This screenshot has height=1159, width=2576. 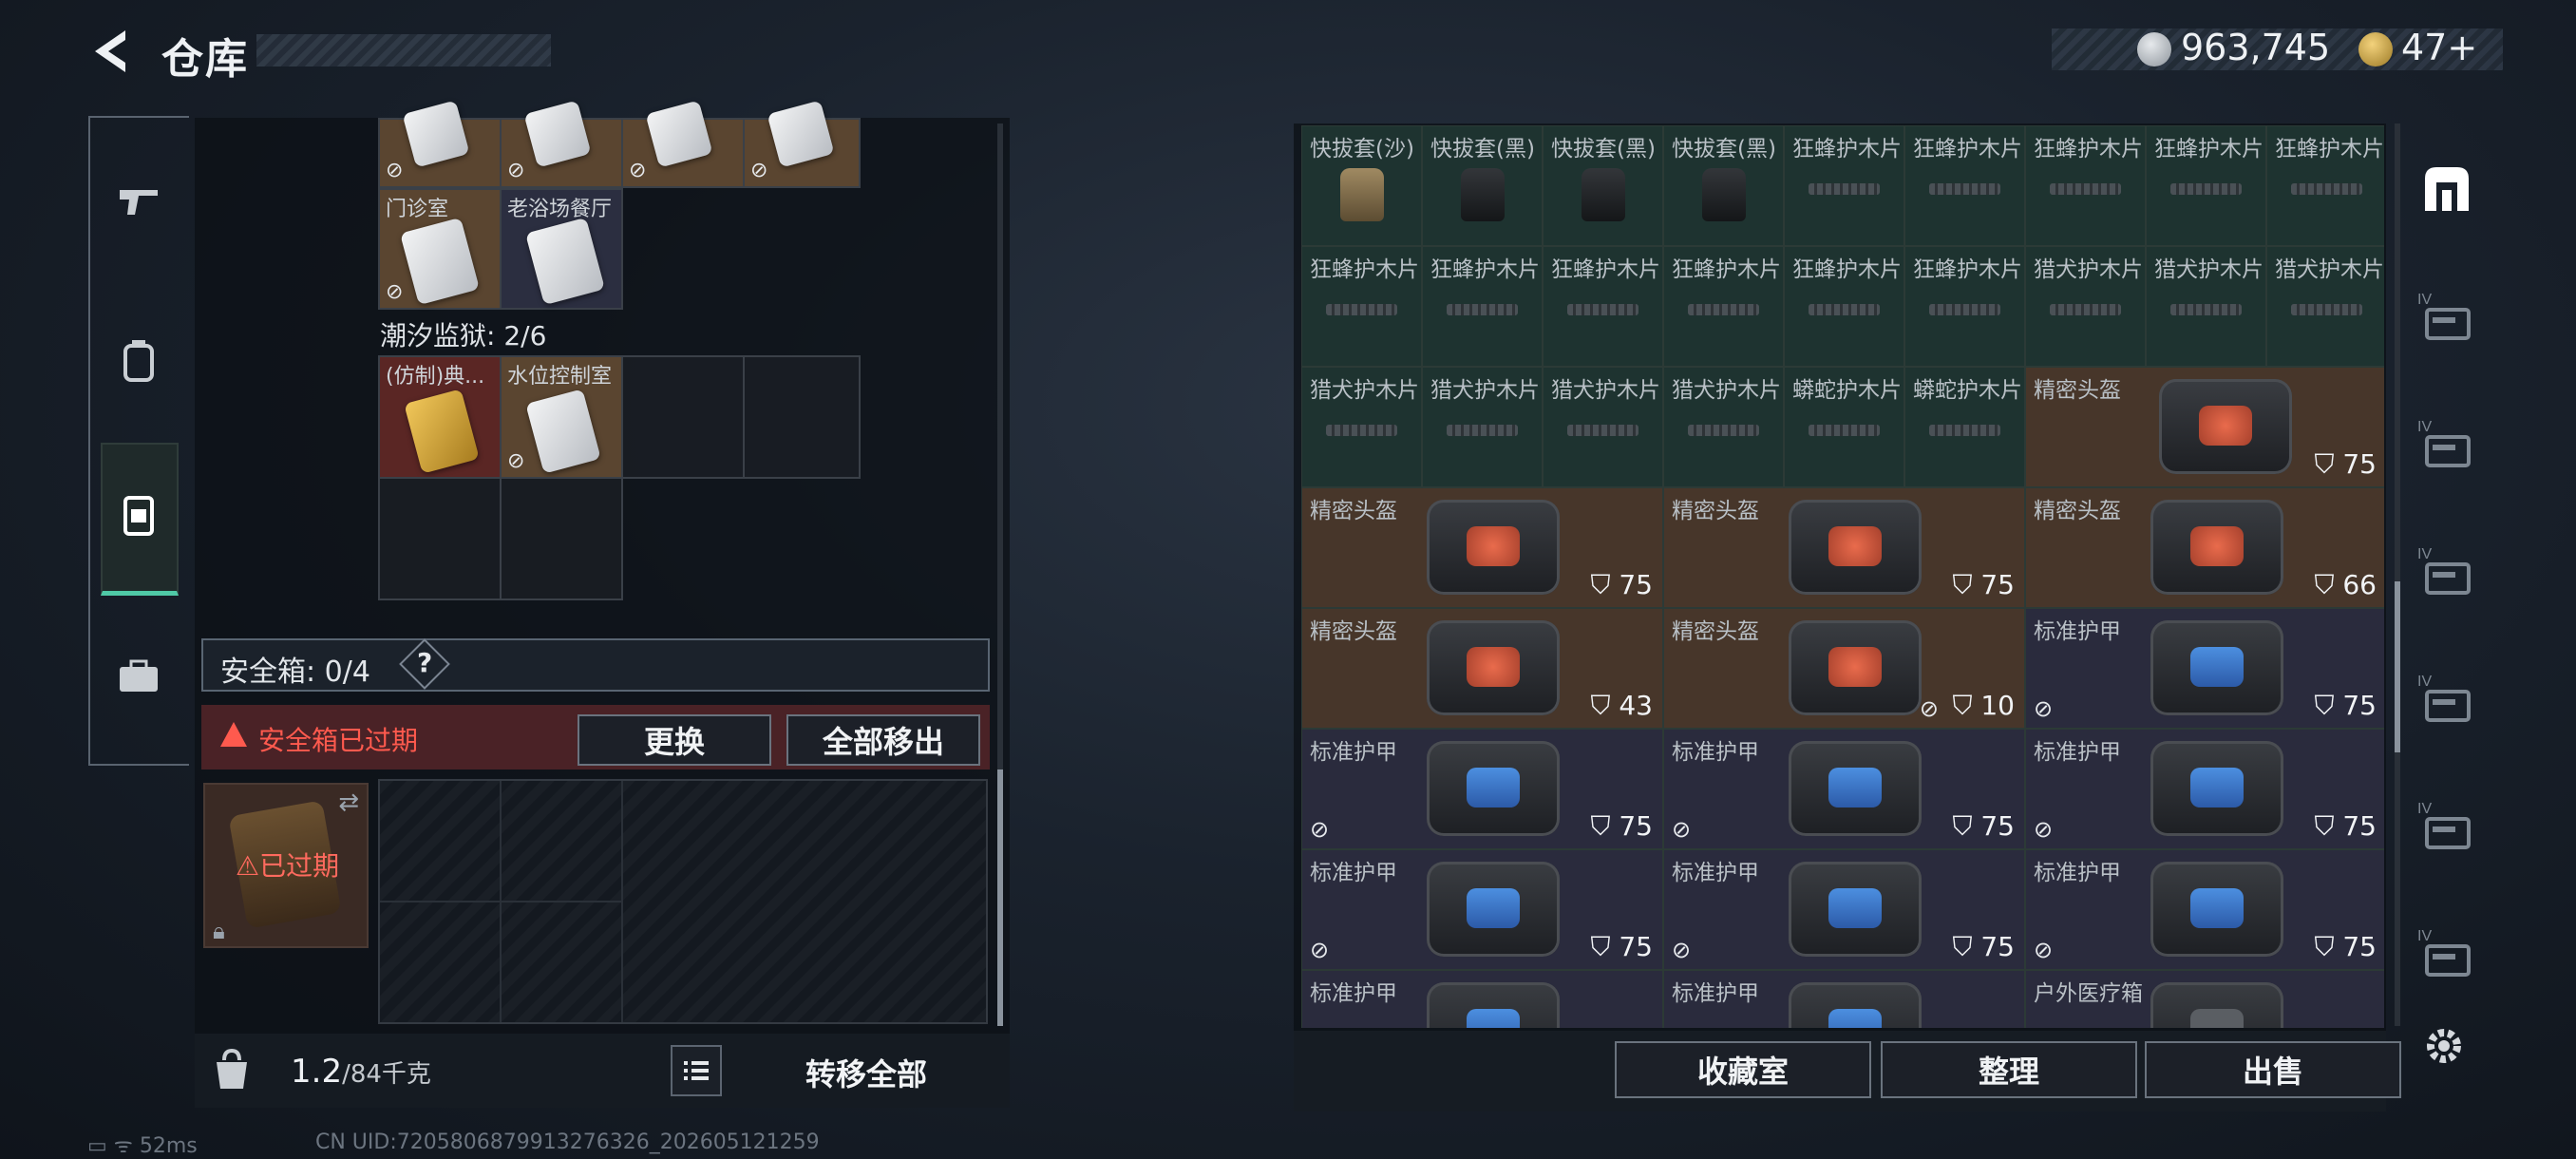 I want to click on gun-icon, so click(x=138, y=201).